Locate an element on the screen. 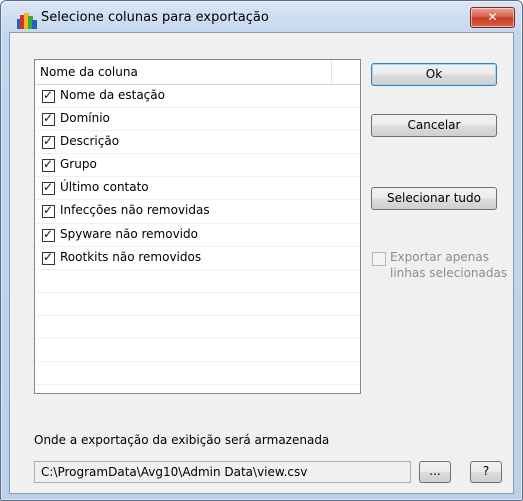  list-item-label: Rootkits não removidos is located at coordinates (131, 256).